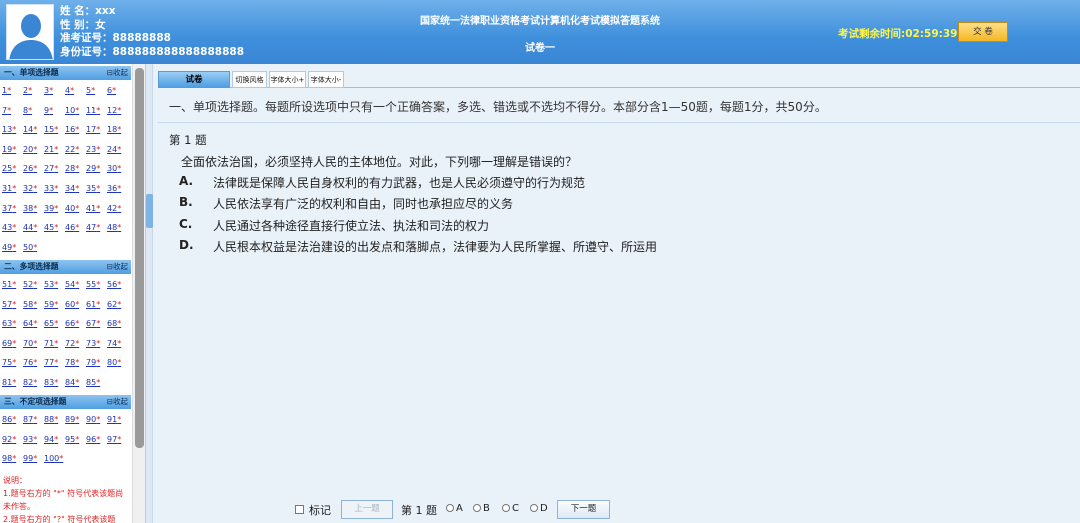  Describe the element at coordinates (539, 508) in the screenshot. I see `answer-radio-d: D` at that location.